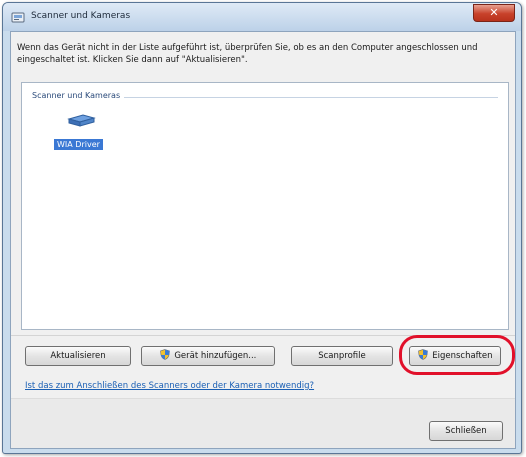 The width and height of the screenshot is (526, 457). Describe the element at coordinates (164, 354) in the screenshot. I see `uac-shield-icon` at that location.